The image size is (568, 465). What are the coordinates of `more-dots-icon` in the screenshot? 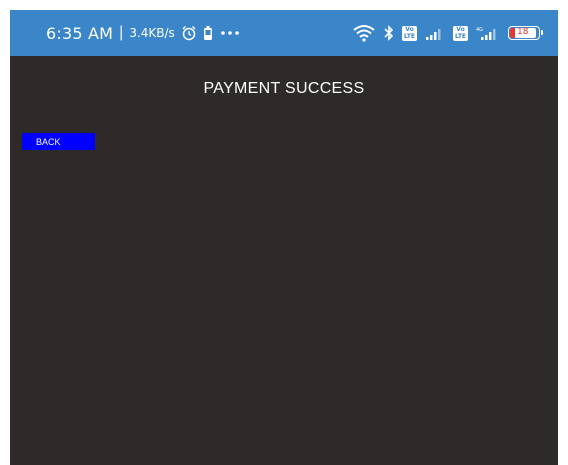 It's located at (230, 33).